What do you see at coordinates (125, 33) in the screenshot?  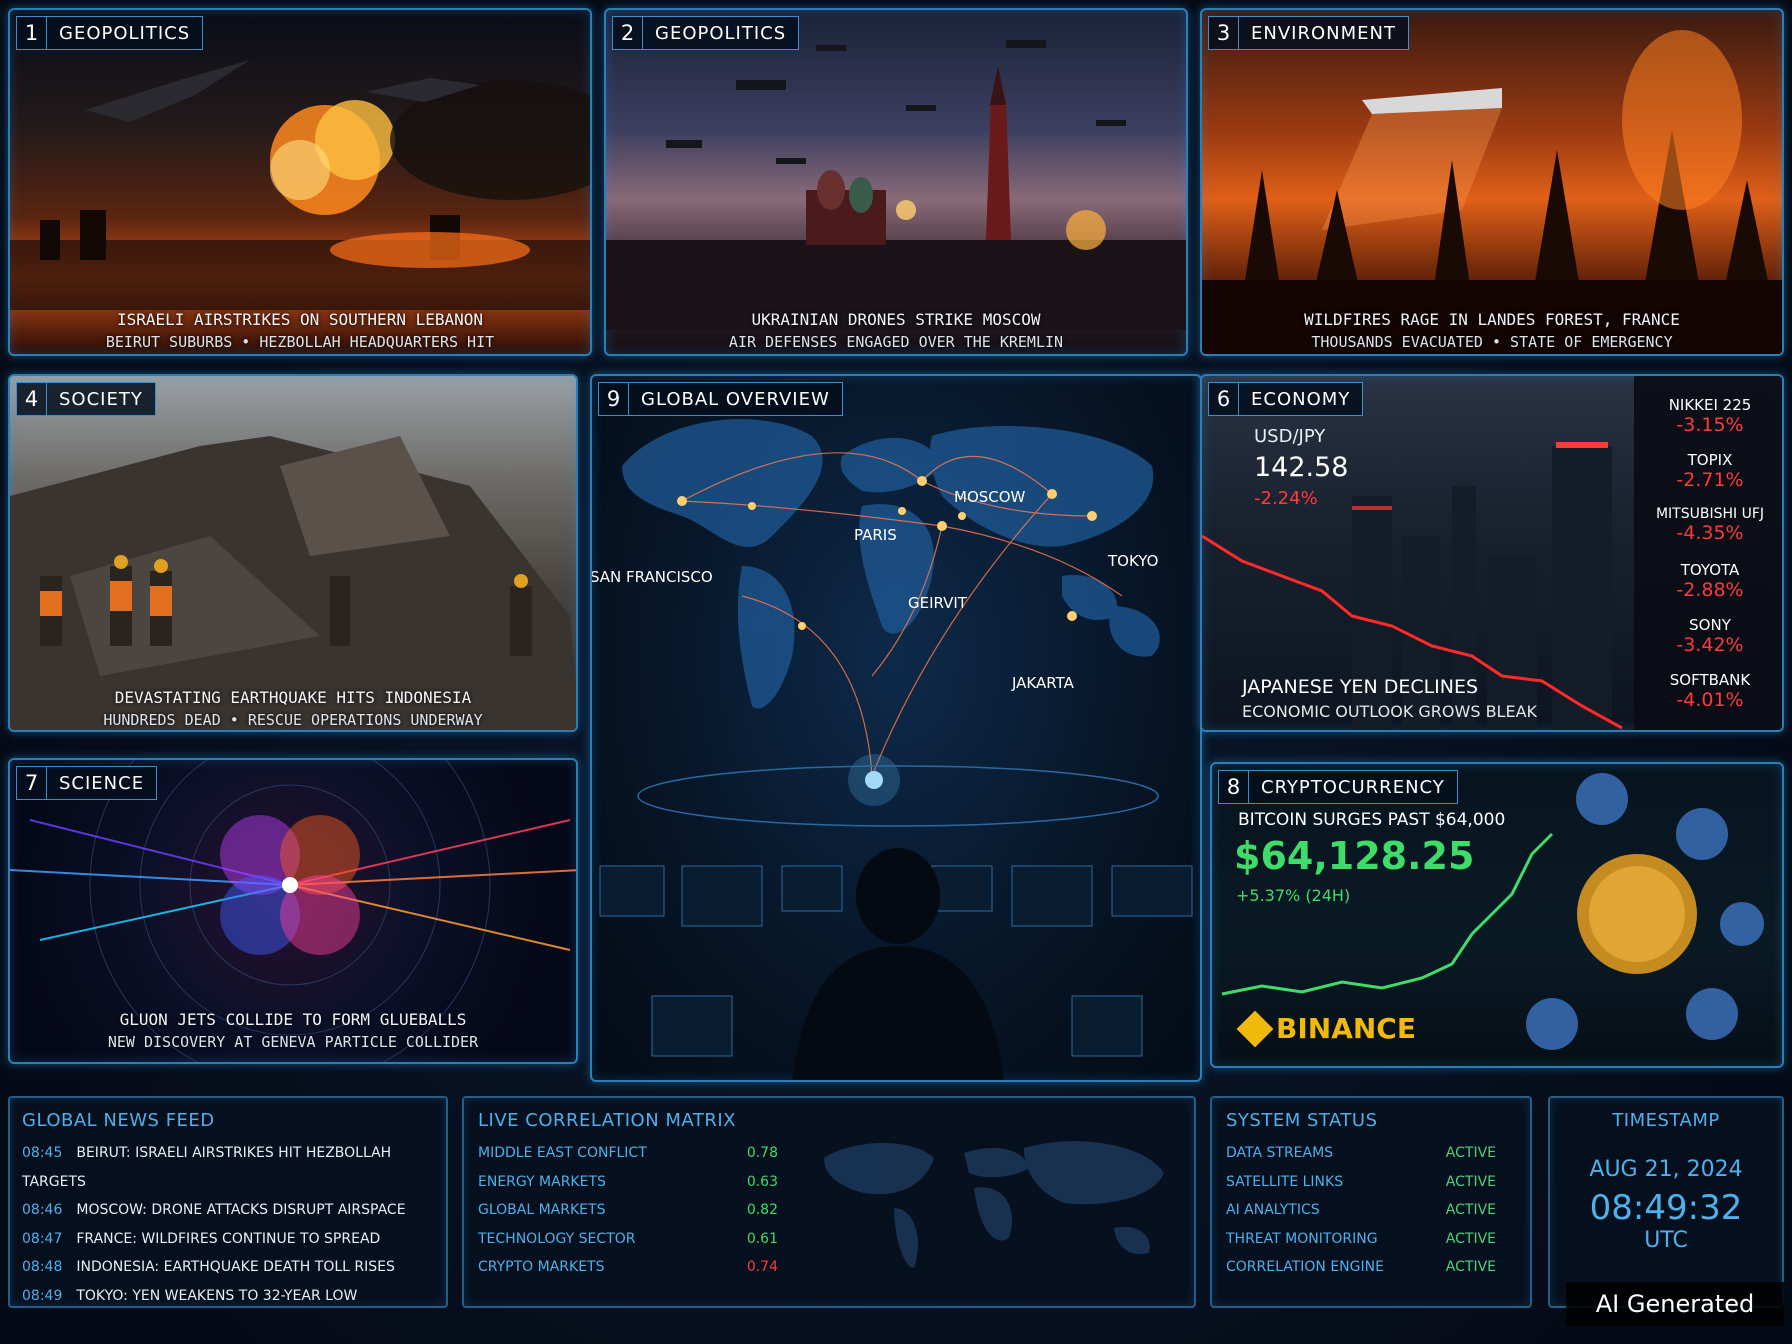 I see `panel-category: GEOPOLITICS` at bounding box center [125, 33].